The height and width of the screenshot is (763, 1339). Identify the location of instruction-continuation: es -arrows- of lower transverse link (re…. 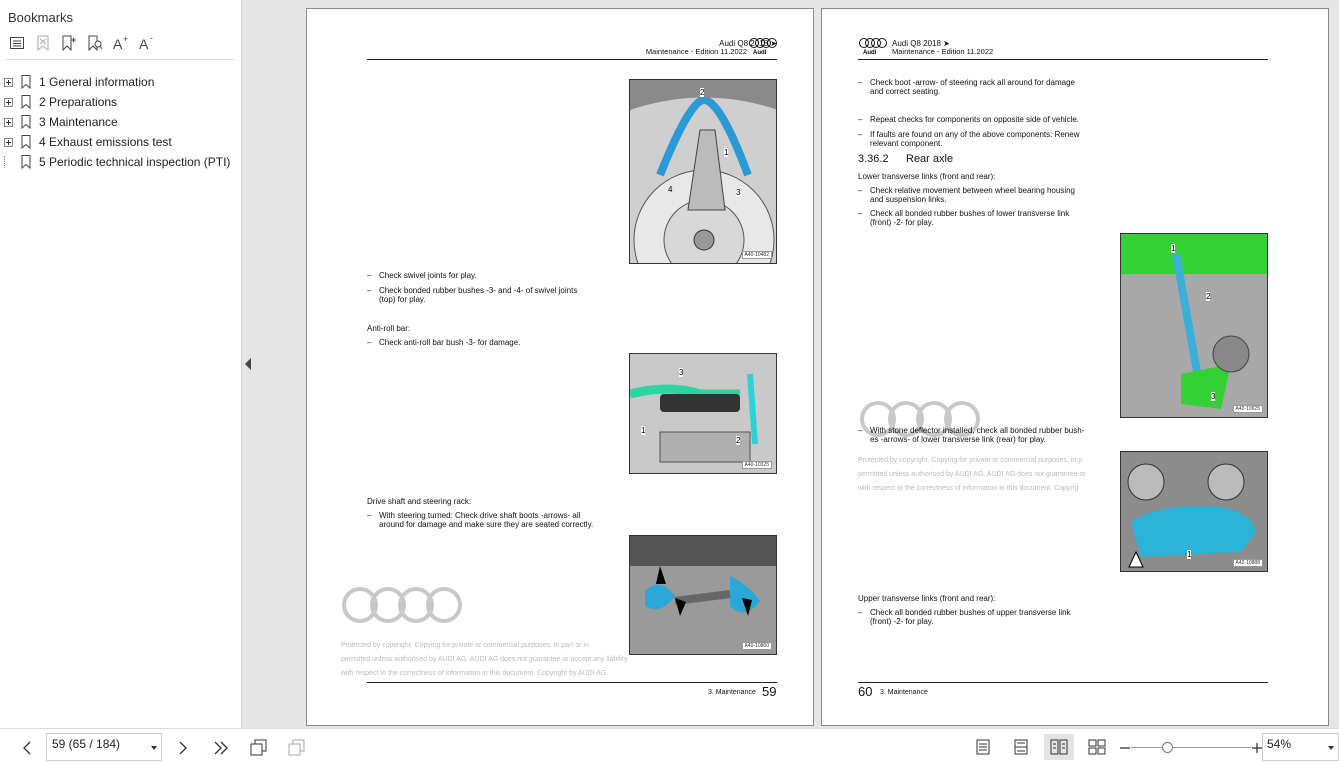
(958, 439).